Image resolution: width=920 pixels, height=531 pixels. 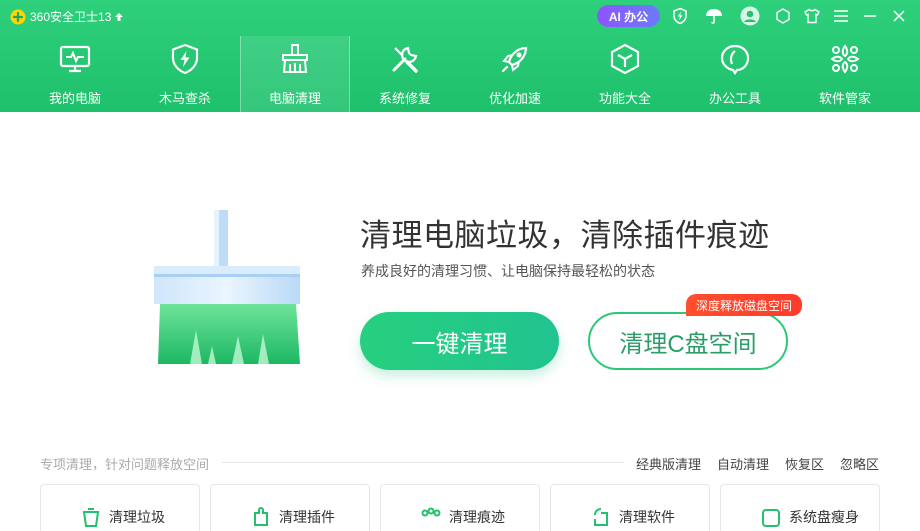 What do you see at coordinates (261, 516) in the screenshot?
I see `plugin-icon` at bounding box center [261, 516].